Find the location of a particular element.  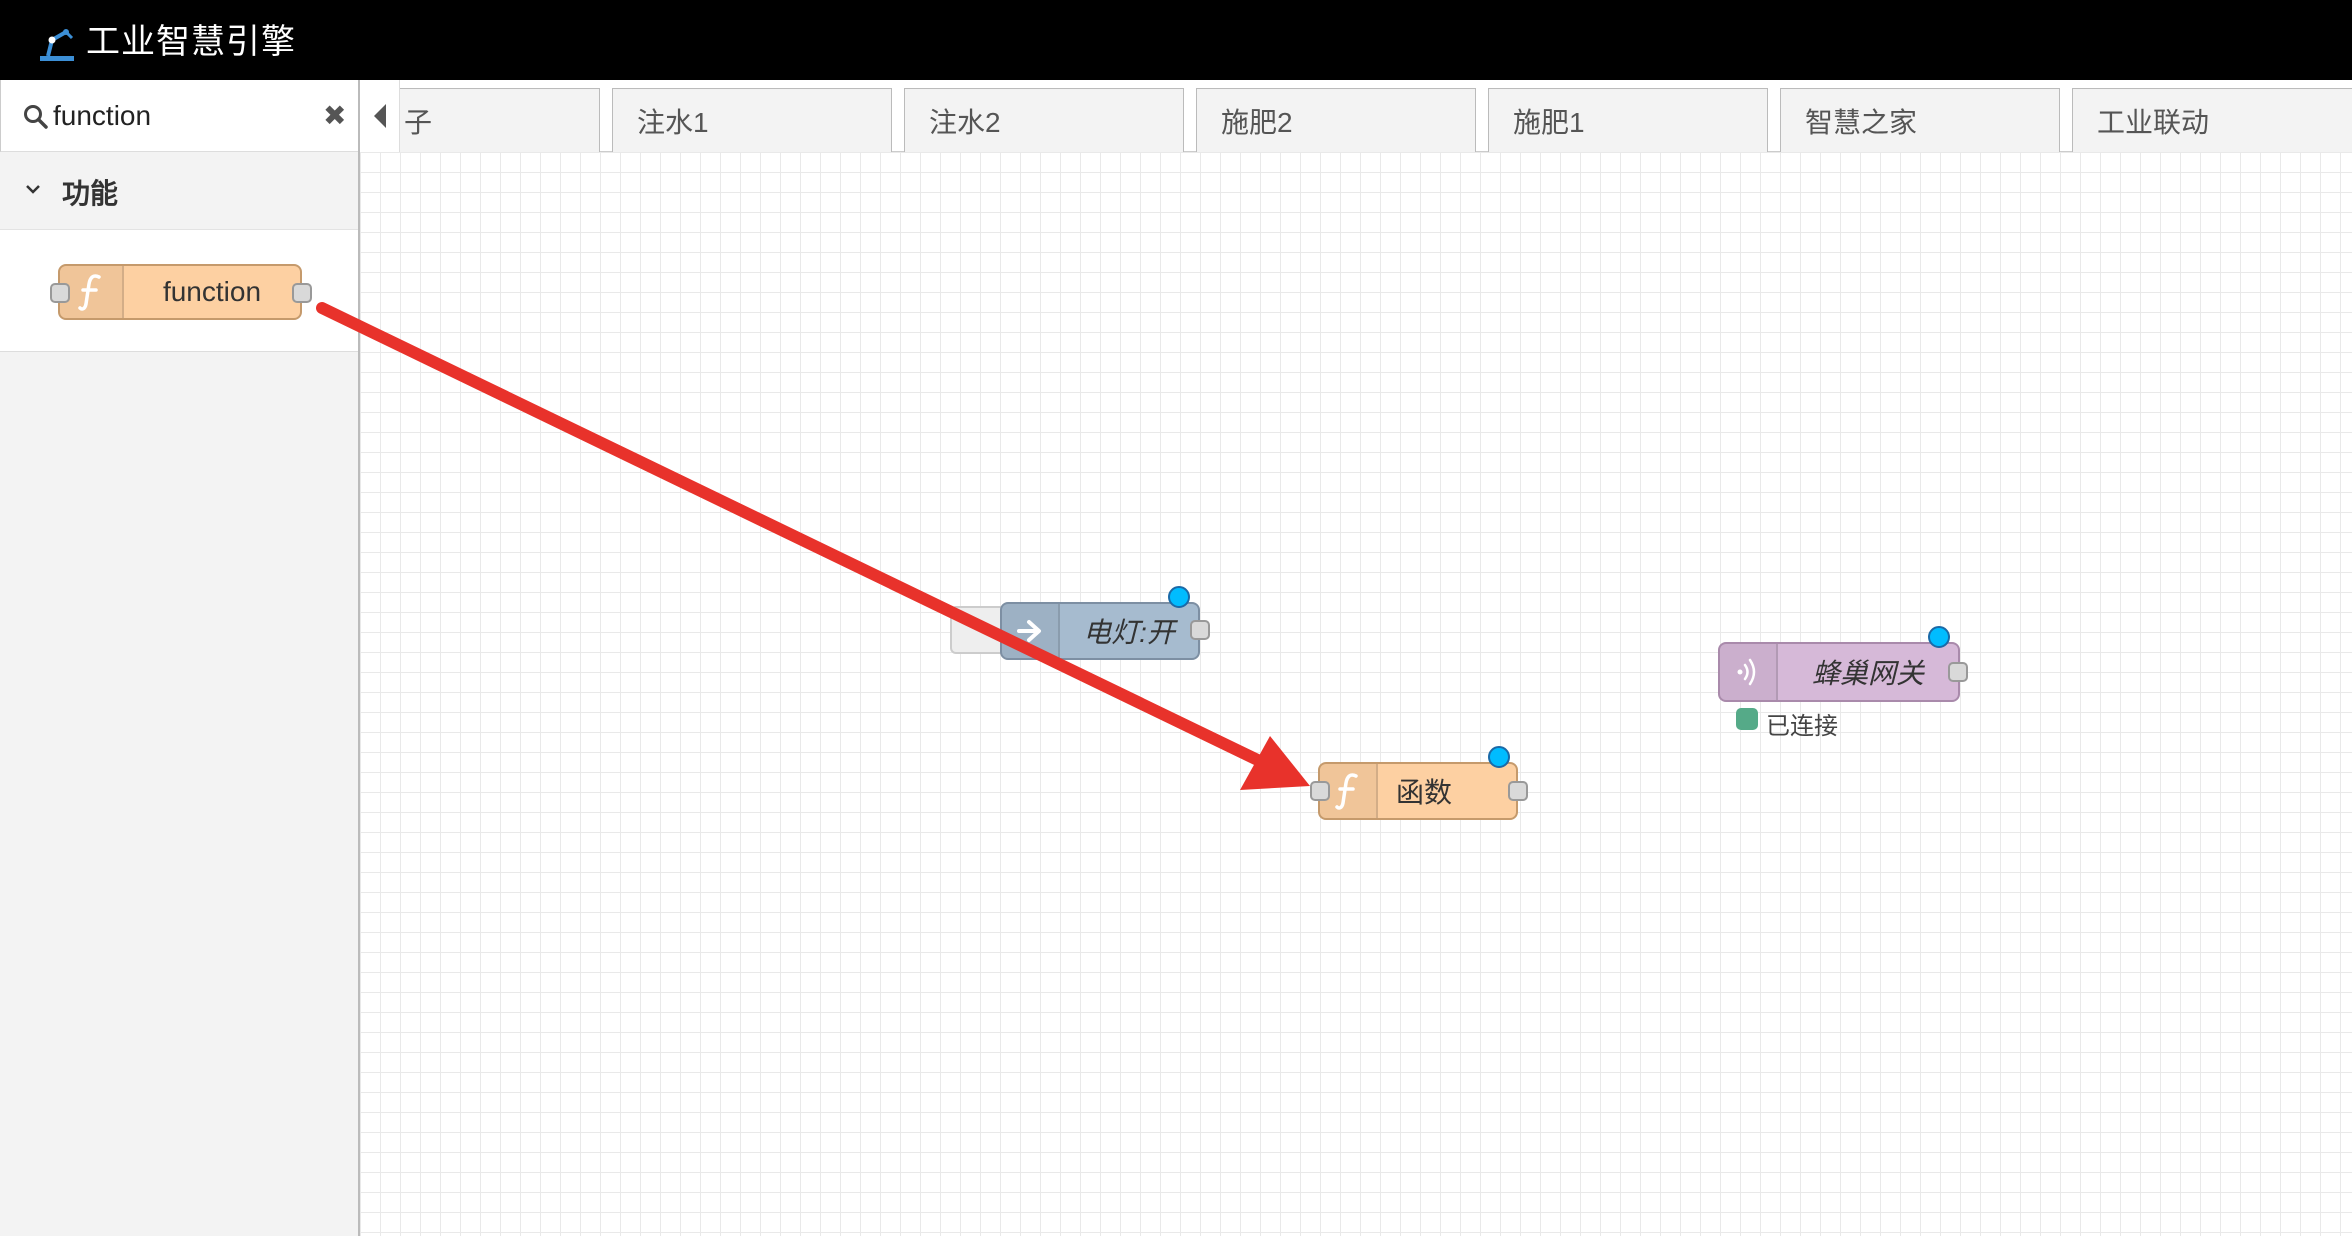

link-node: 电灯:开 is located at coordinates (1100, 631).